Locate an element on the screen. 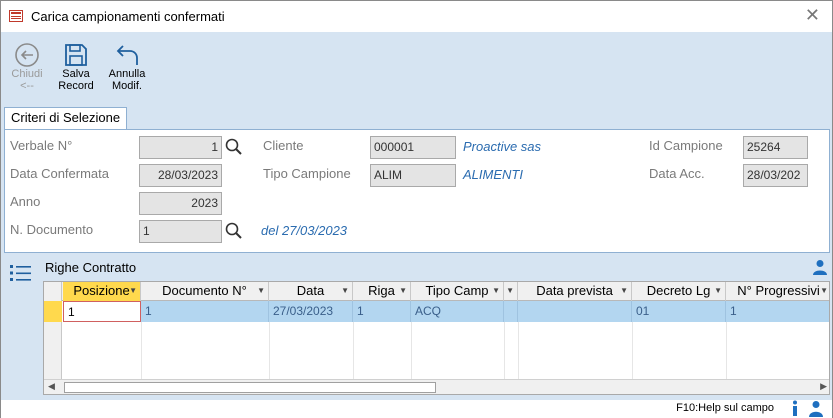 The width and height of the screenshot is (833, 418). info-icon is located at coordinates (795, 408).